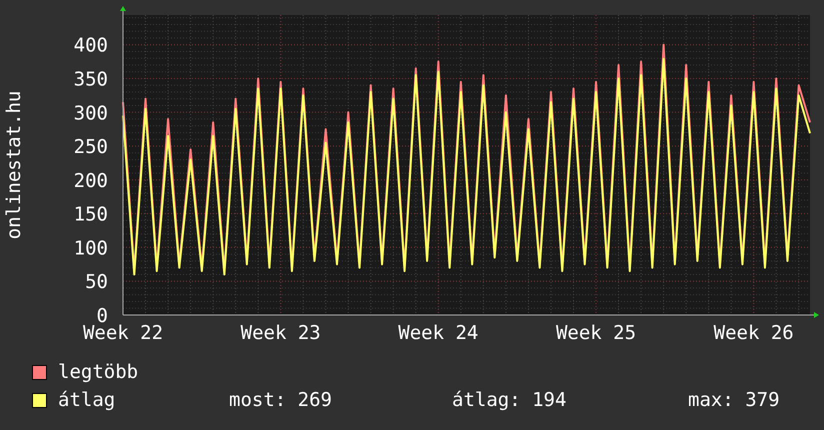  What do you see at coordinates (91, 147) in the screenshot?
I see `y-tick-label: 250` at bounding box center [91, 147].